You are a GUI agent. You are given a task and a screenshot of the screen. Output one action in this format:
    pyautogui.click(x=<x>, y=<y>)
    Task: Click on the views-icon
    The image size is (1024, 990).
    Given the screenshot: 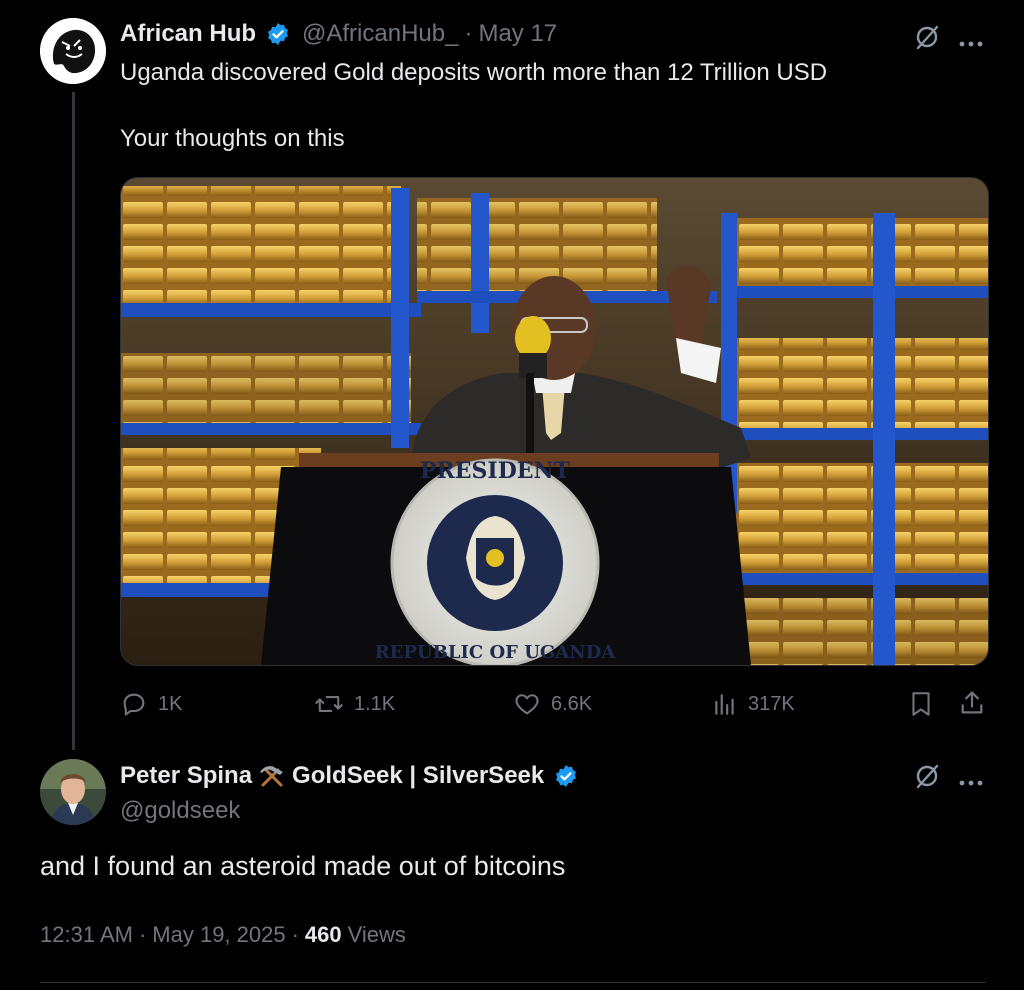 What is the action you would take?
    pyautogui.click(x=724, y=704)
    